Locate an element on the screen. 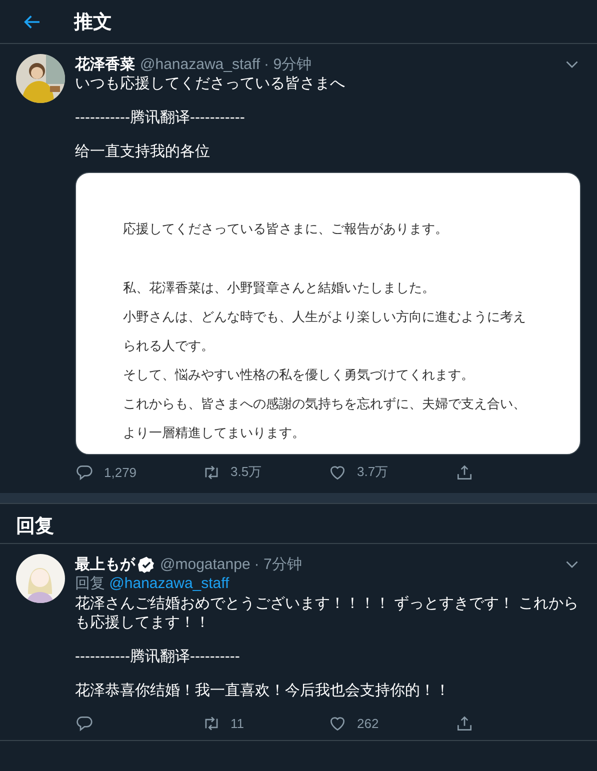  tweet-text: いつも応援してくださっている皆さまへ is located at coordinates (210, 83).